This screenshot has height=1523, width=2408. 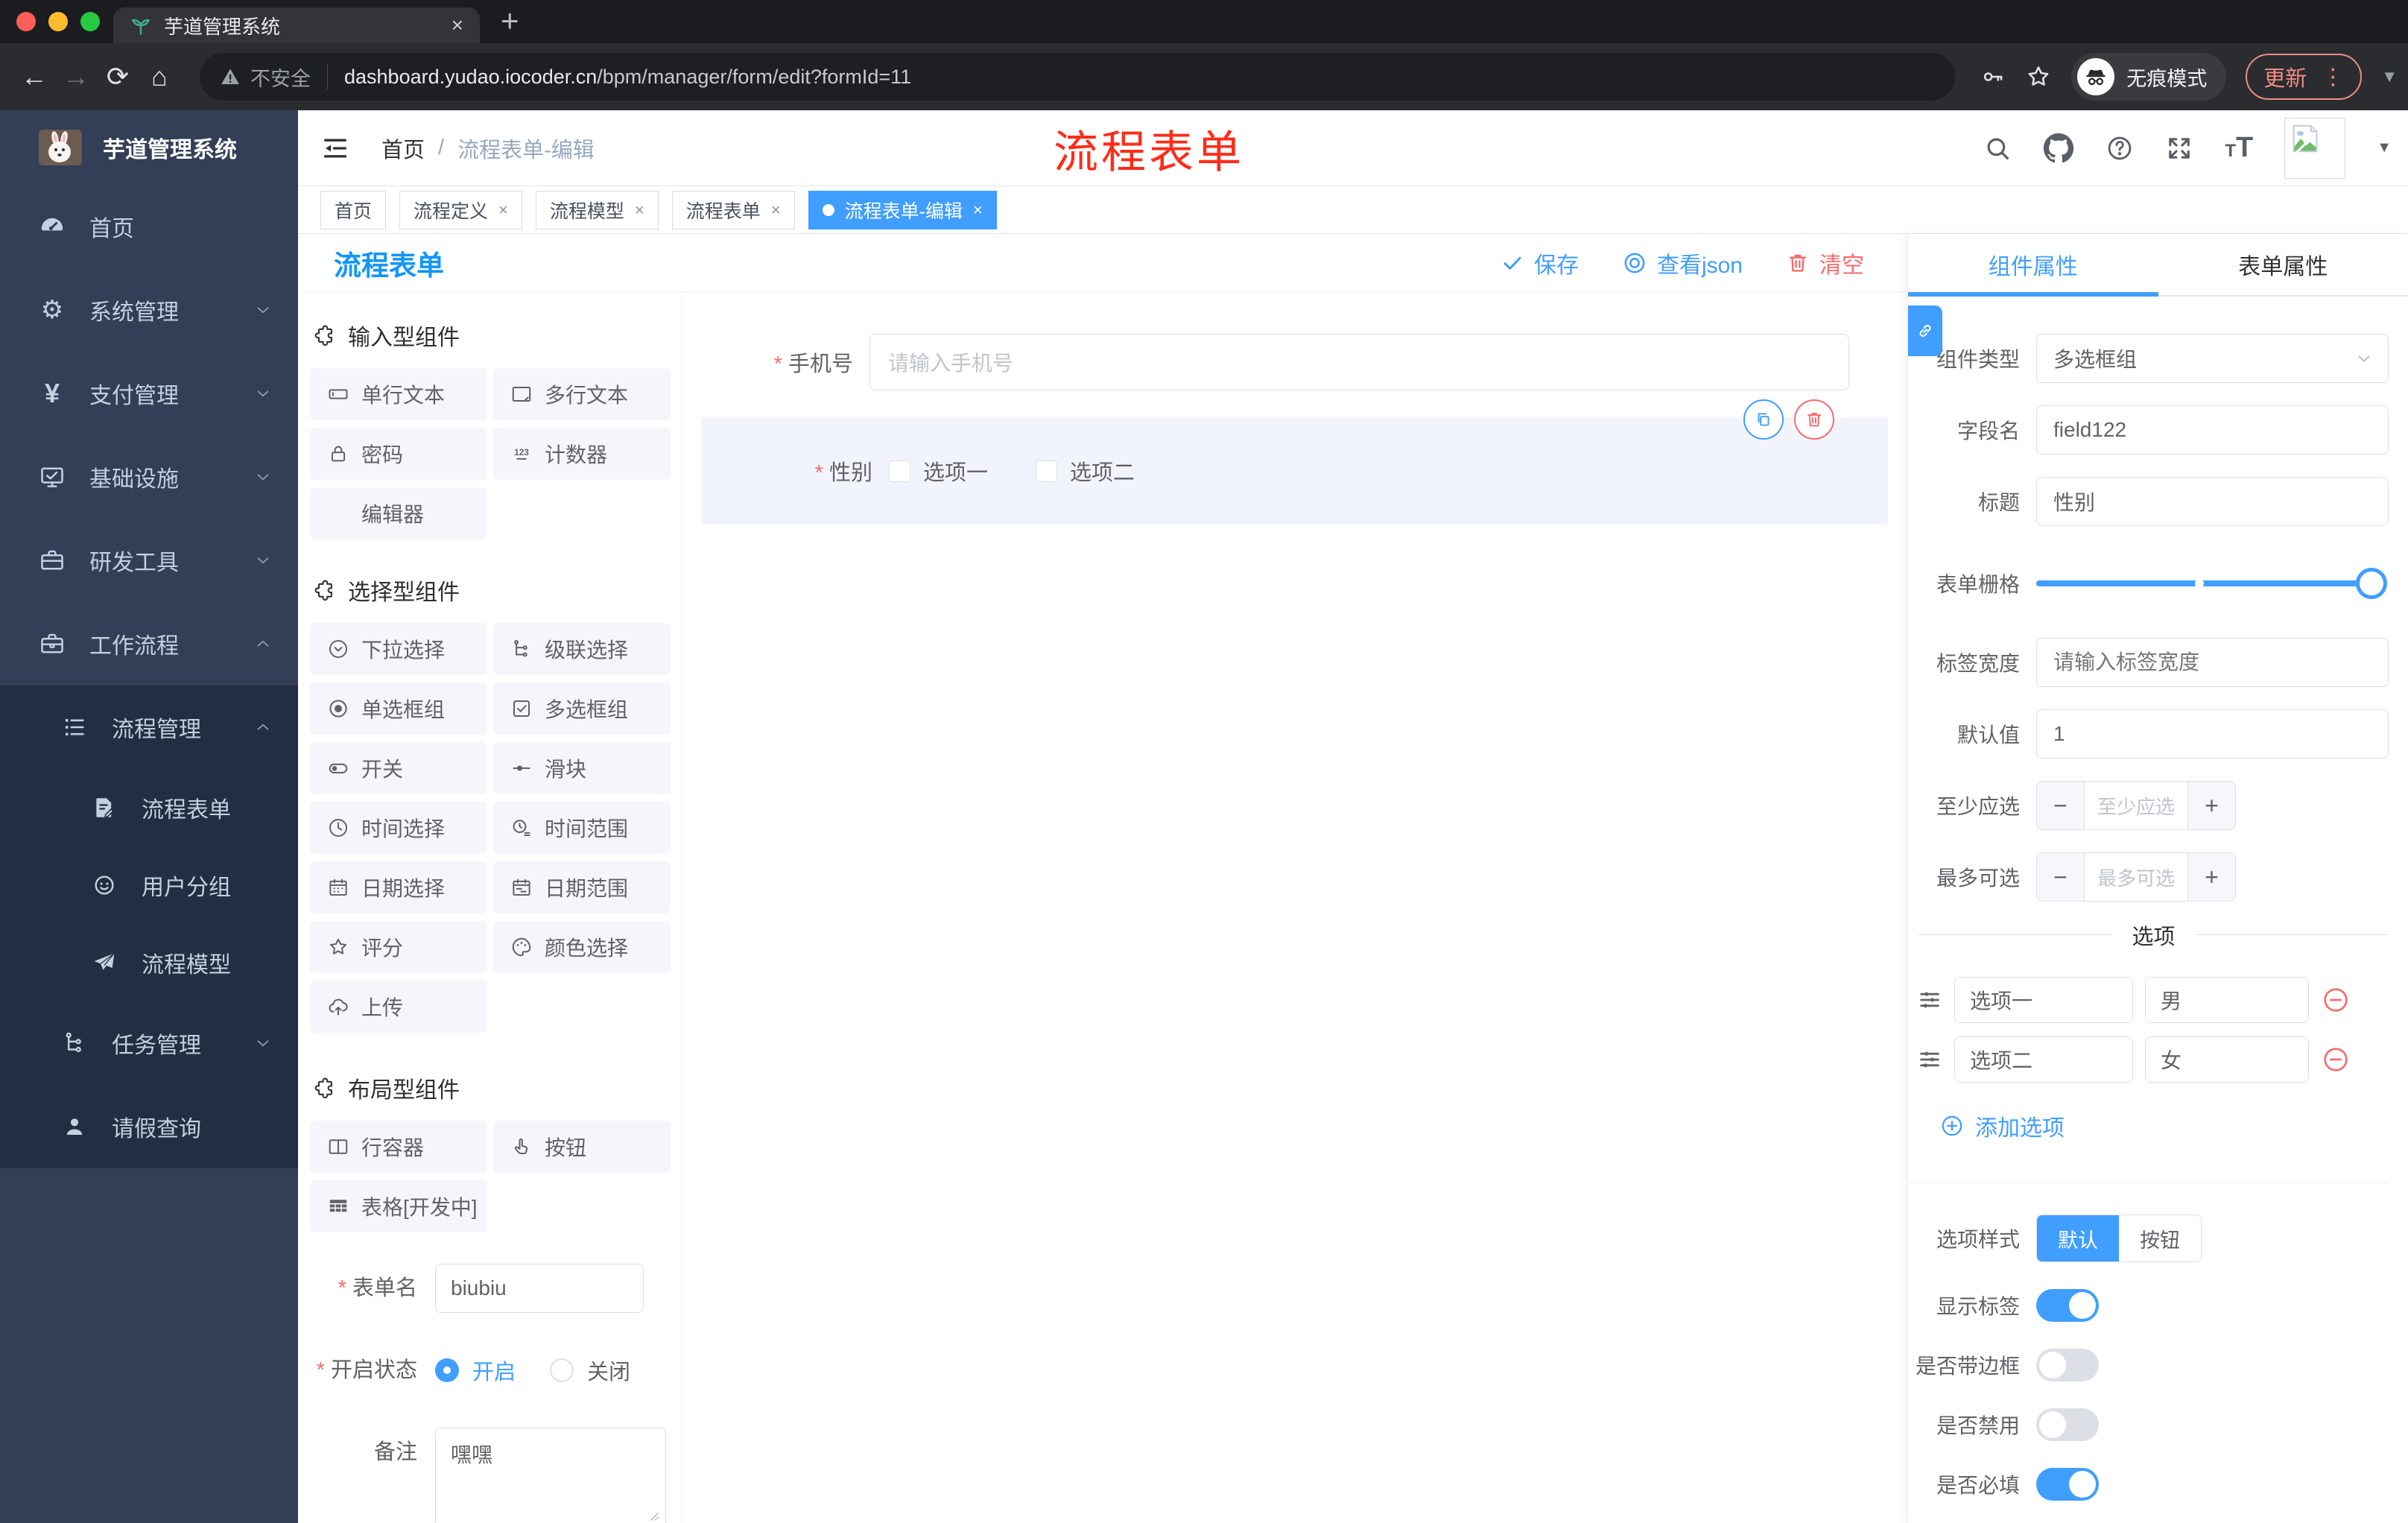 I want to click on zoom-window-button, so click(x=90, y=22).